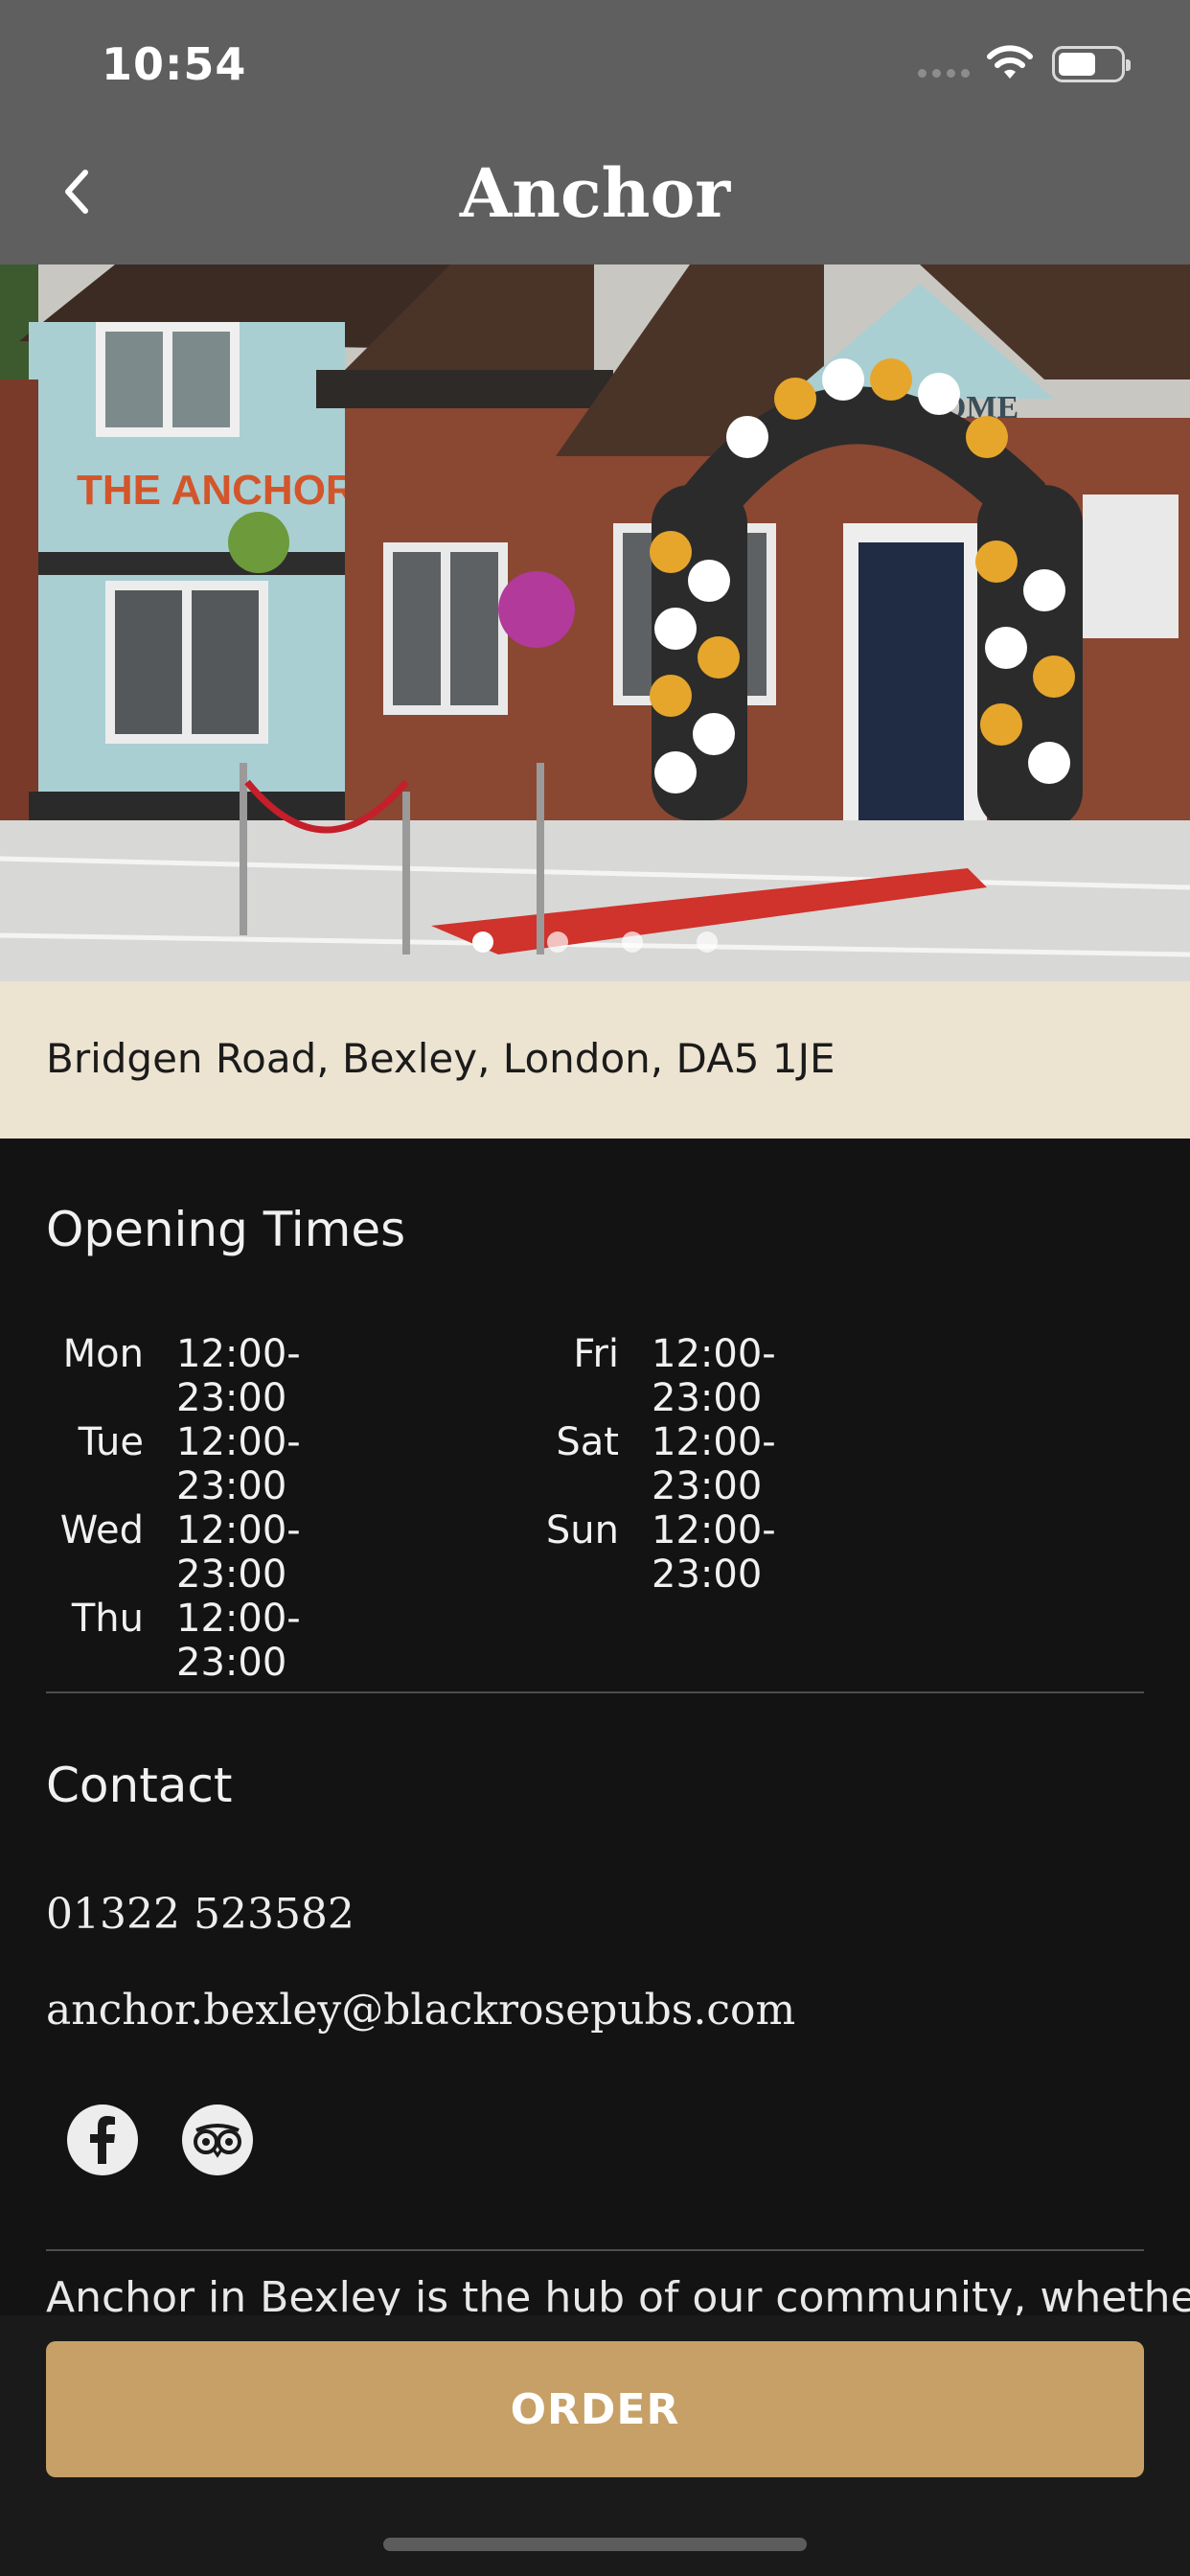 This screenshot has width=1190, height=2576. Describe the element at coordinates (595, 2409) in the screenshot. I see `order-button: ORDER` at that location.